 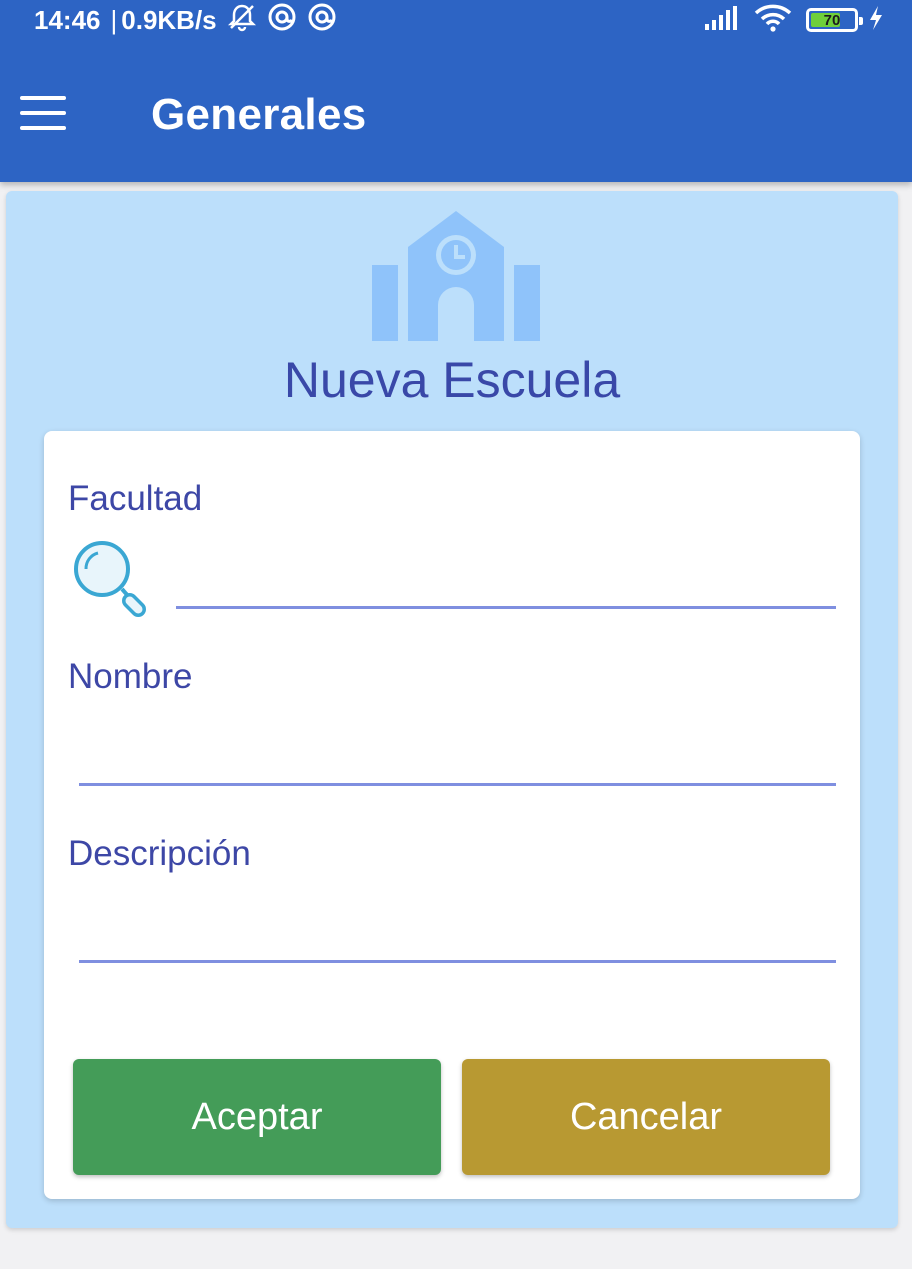 I want to click on facultad-search-input, so click(x=506, y=582).